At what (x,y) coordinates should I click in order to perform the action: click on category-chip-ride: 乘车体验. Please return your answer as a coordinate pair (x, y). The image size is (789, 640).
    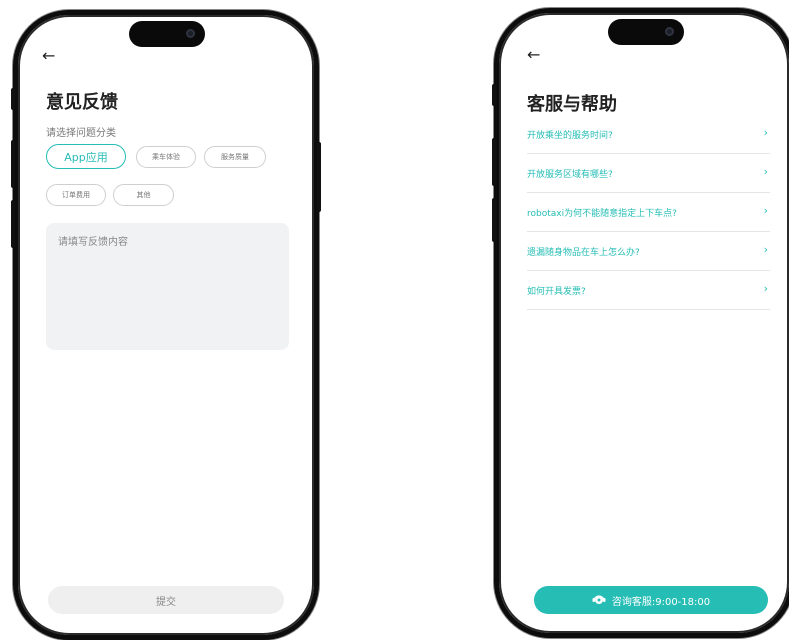
    Looking at the image, I should click on (166, 157).